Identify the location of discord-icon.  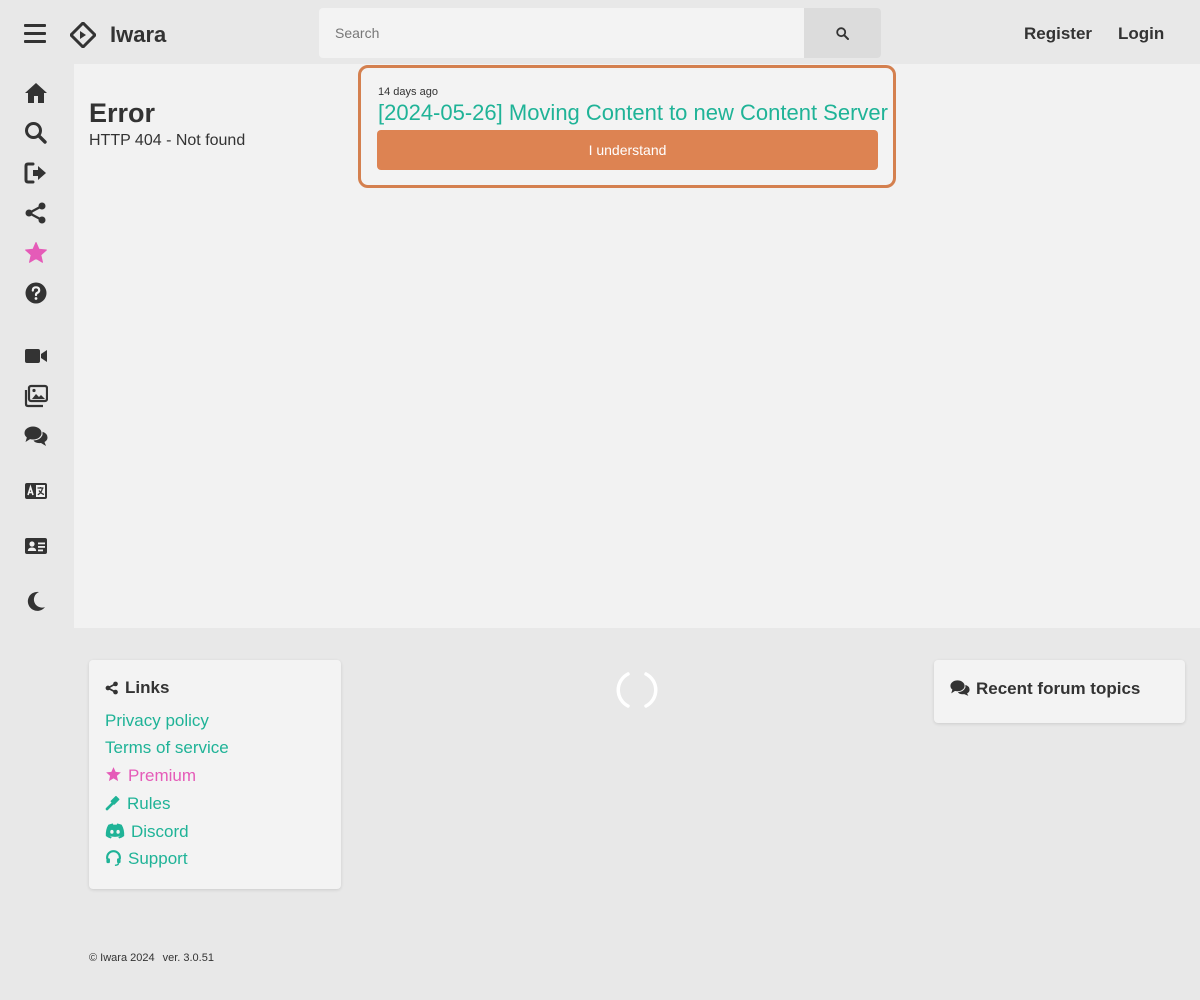
(115, 831).